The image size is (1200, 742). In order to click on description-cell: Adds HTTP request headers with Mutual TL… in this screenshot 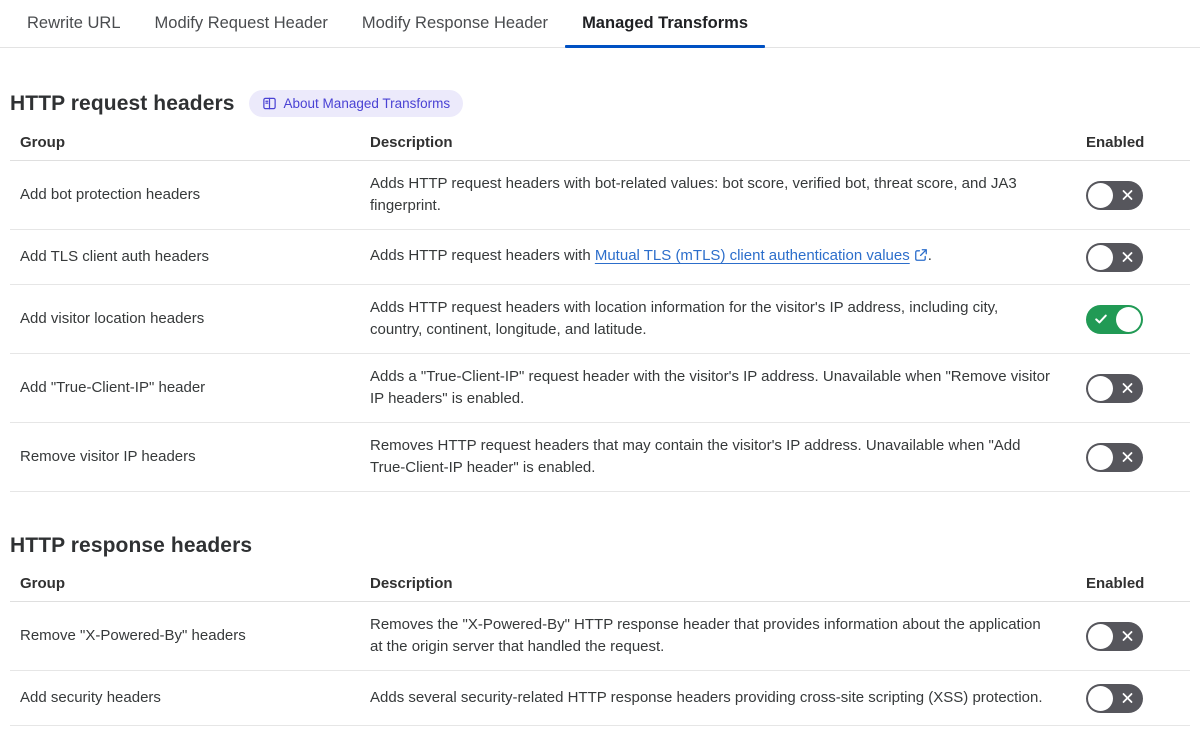, I will do `click(725, 257)`.